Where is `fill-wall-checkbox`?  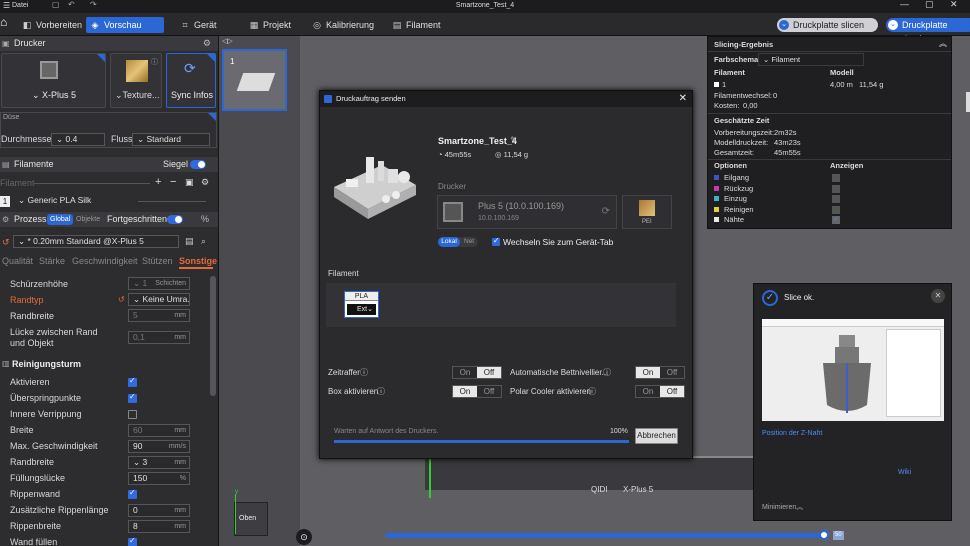
fill-wall-checkbox is located at coordinates (132, 541).